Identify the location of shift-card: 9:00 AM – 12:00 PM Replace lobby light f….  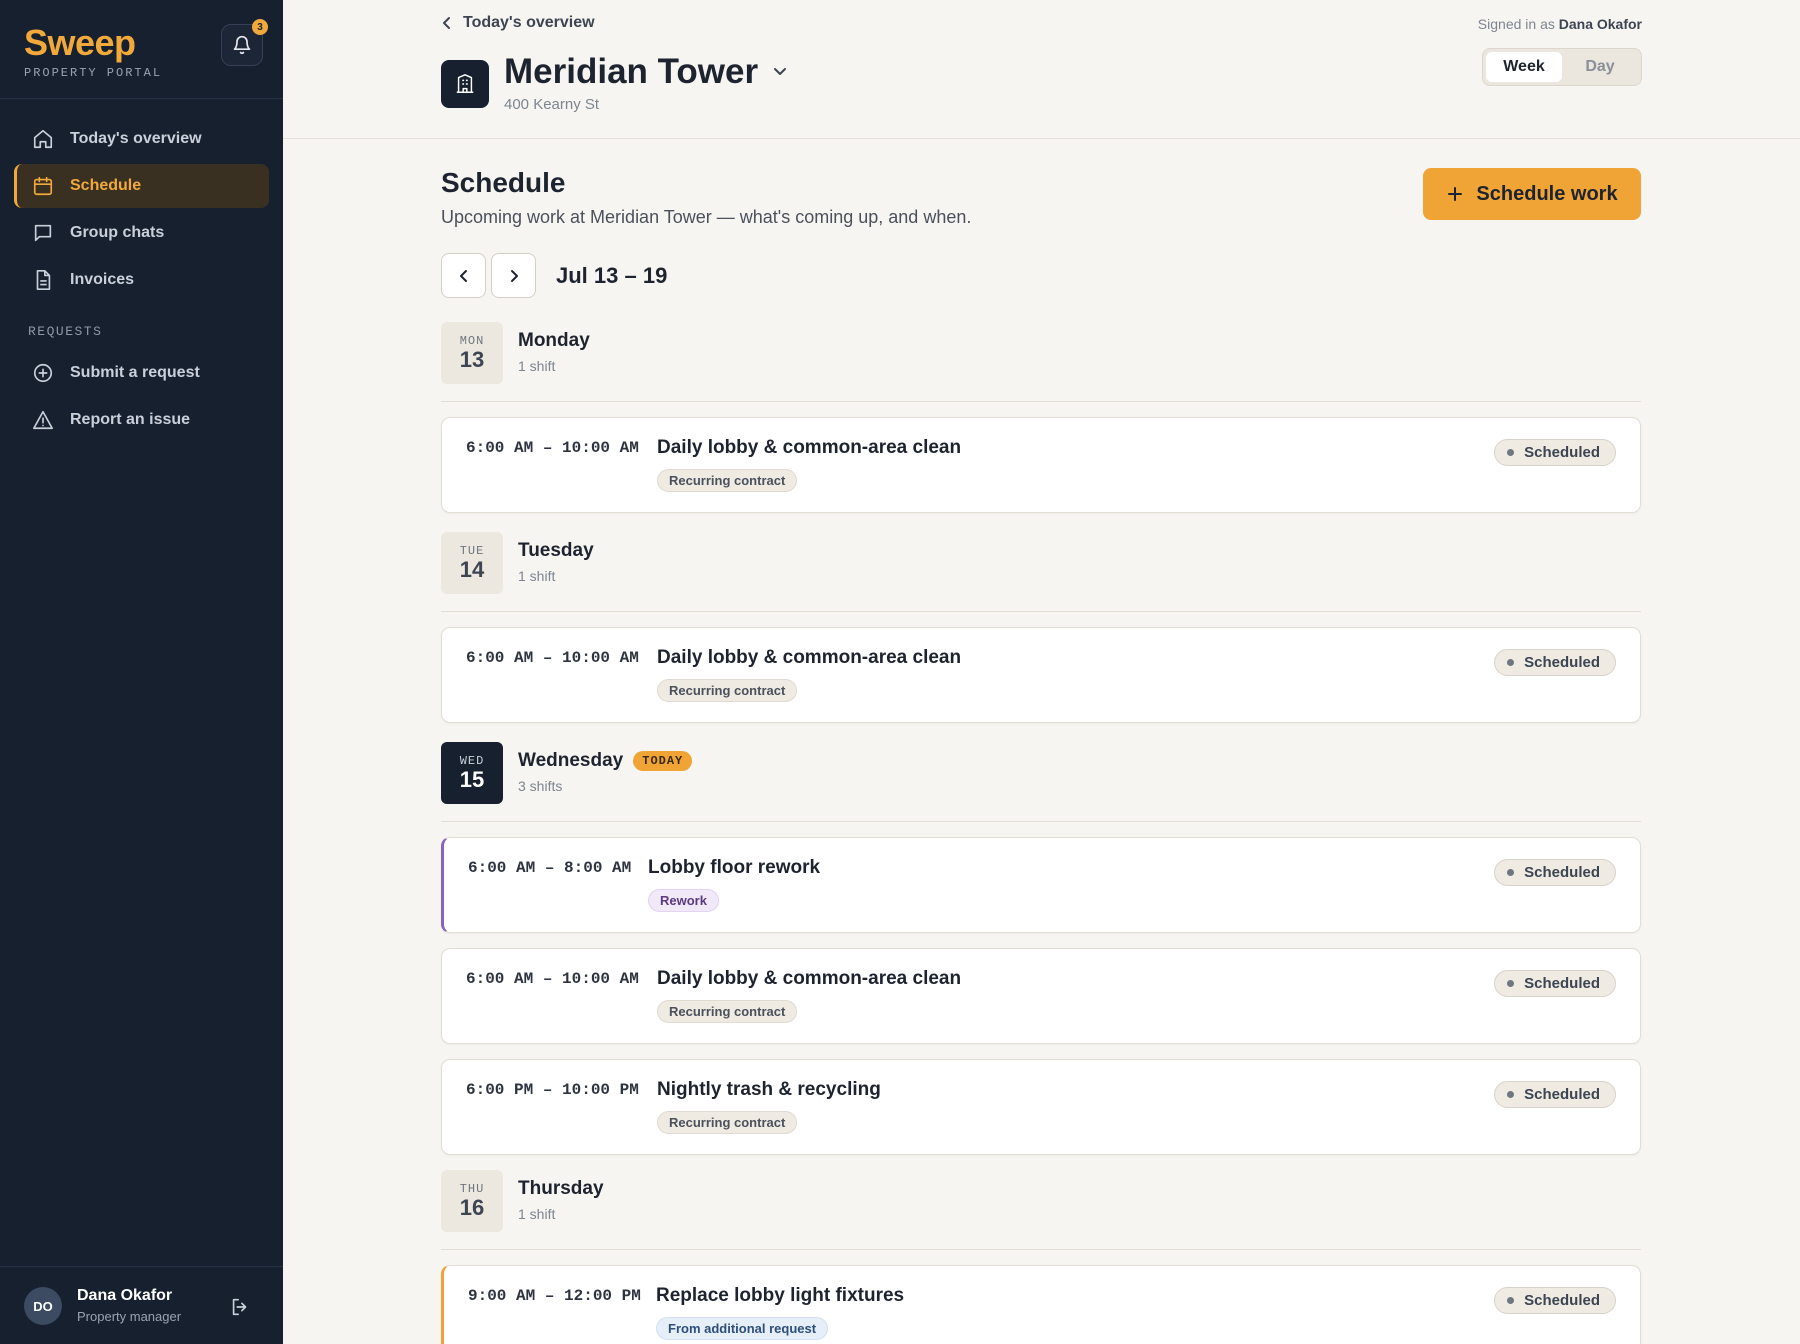
(1041, 1304).